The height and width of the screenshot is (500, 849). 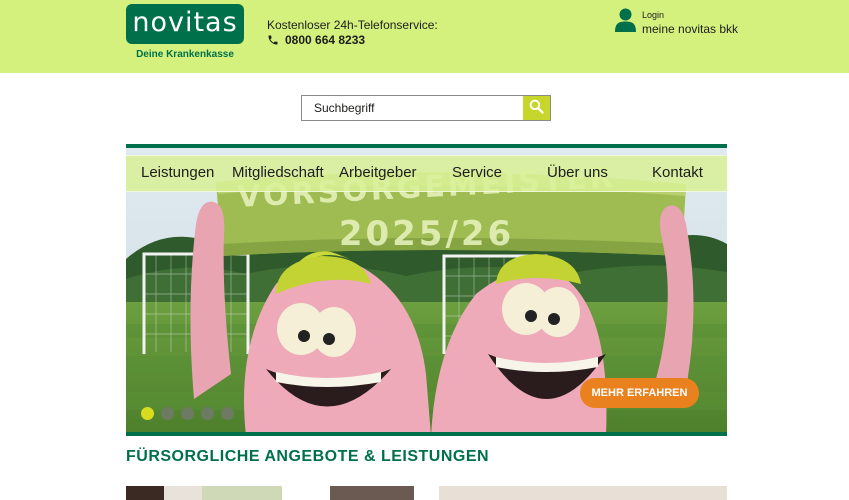 I want to click on nav-item-leistungen: Leistungen, so click(x=177, y=172).